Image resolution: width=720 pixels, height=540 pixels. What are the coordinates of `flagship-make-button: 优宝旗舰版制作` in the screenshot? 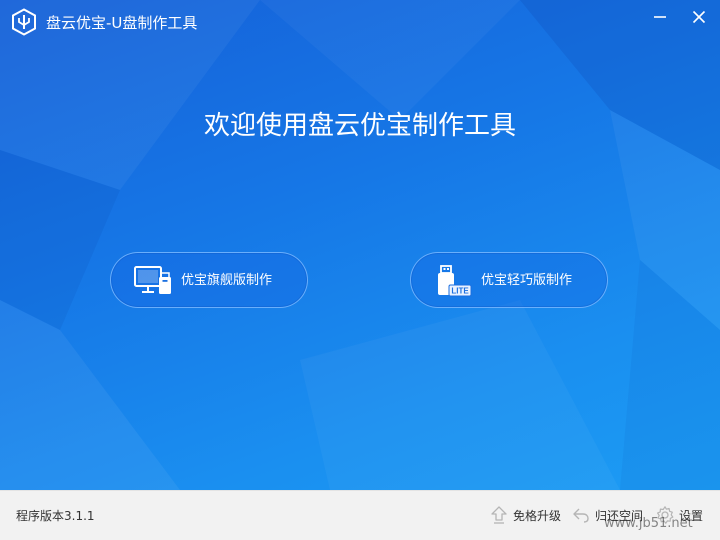 It's located at (209, 280).